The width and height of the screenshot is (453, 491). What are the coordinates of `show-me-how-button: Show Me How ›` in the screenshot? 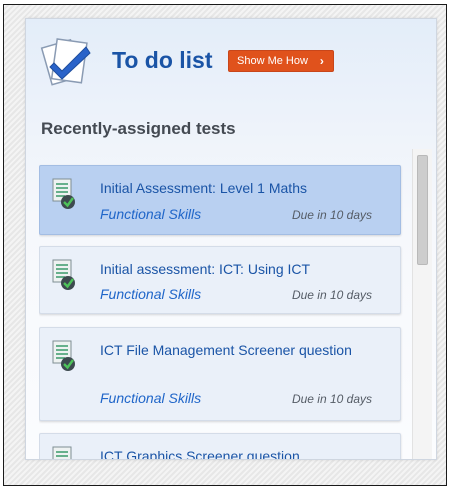 It's located at (281, 61).